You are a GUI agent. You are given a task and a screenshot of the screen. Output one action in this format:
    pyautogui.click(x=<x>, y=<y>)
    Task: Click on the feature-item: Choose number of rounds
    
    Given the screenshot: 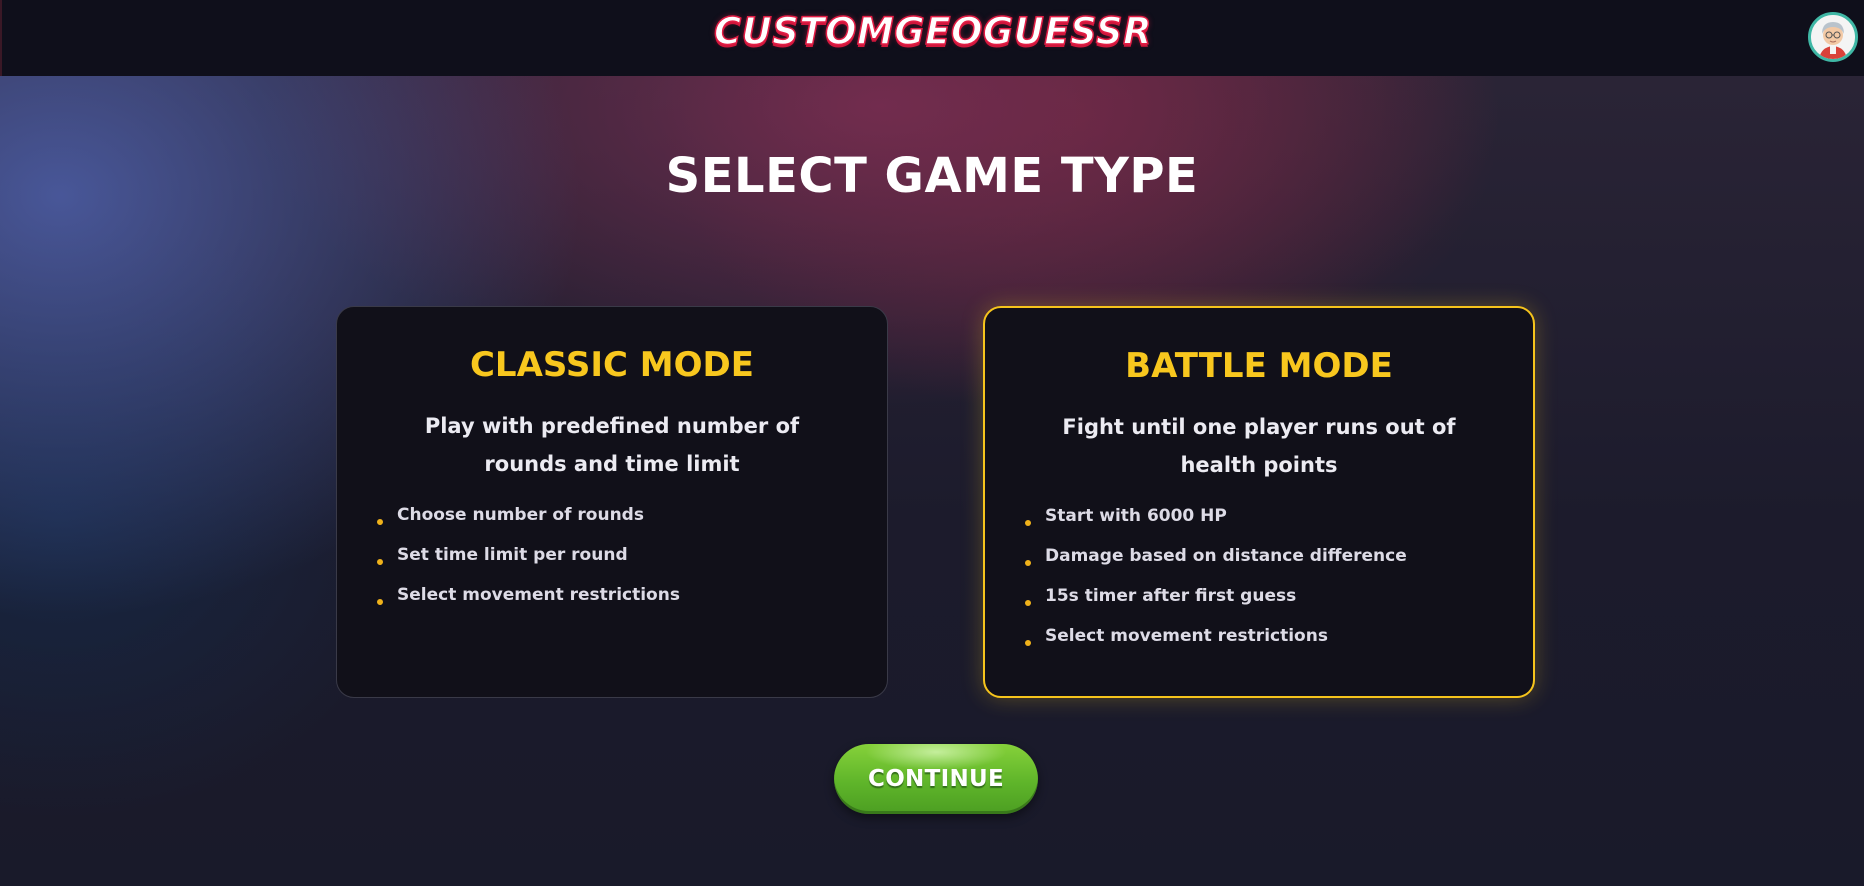 What is the action you would take?
    pyautogui.click(x=528, y=515)
    